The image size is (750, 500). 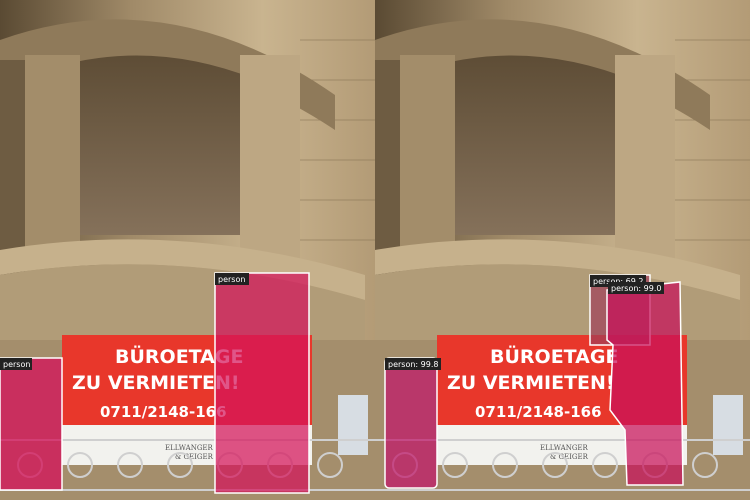 What do you see at coordinates (531, 383) in the screenshot?
I see `sign-line2: ZU VERMIETEN!` at bounding box center [531, 383].